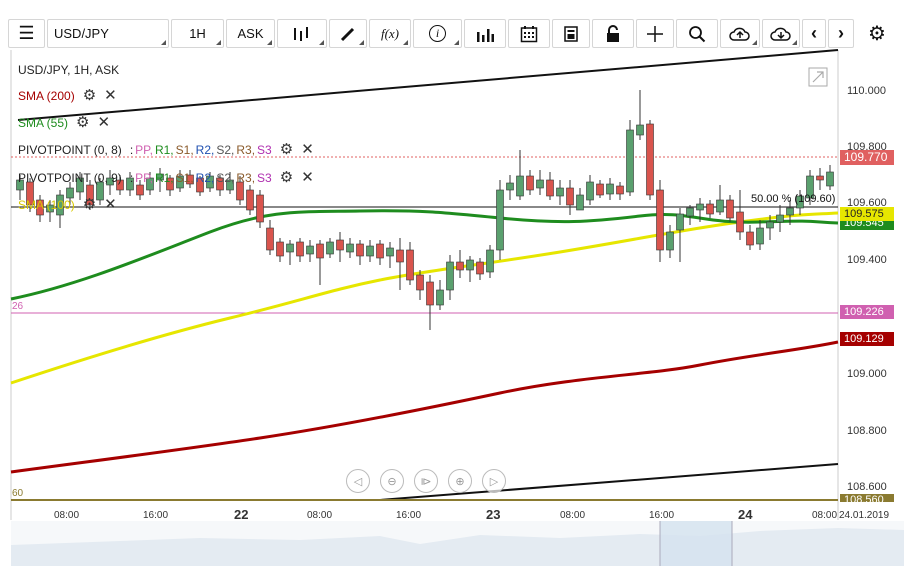  Describe the element at coordinates (184, 178) in the screenshot. I see `legend-pivot9-s1: S1,` at that location.